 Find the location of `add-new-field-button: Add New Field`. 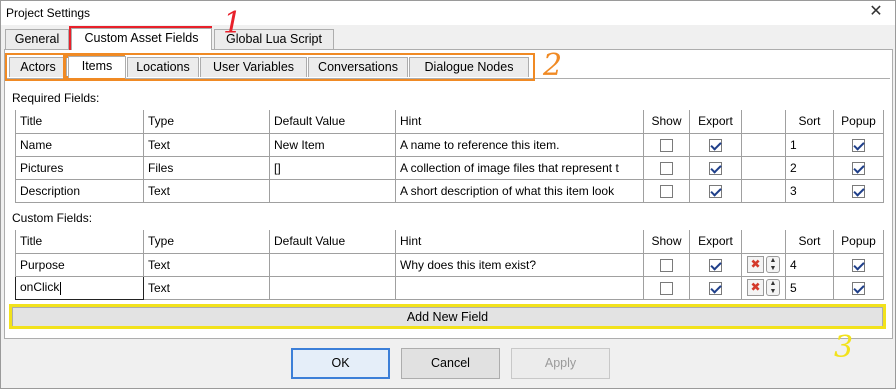

add-new-field-button: Add New Field is located at coordinates (447, 317).